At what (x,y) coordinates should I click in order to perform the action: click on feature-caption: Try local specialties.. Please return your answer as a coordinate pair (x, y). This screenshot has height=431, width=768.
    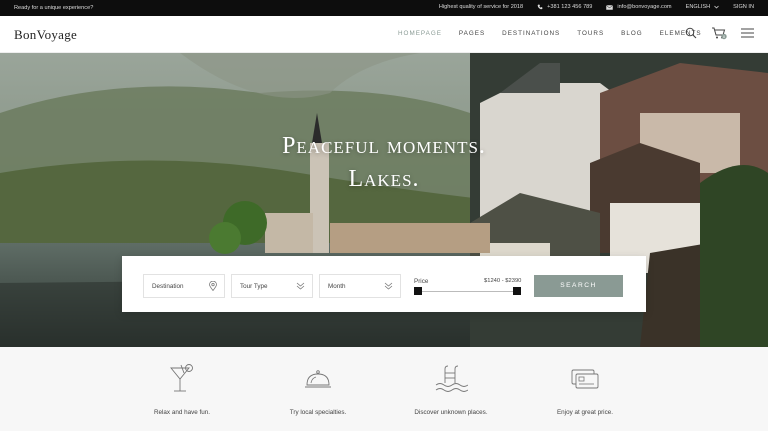
    Looking at the image, I should click on (318, 412).